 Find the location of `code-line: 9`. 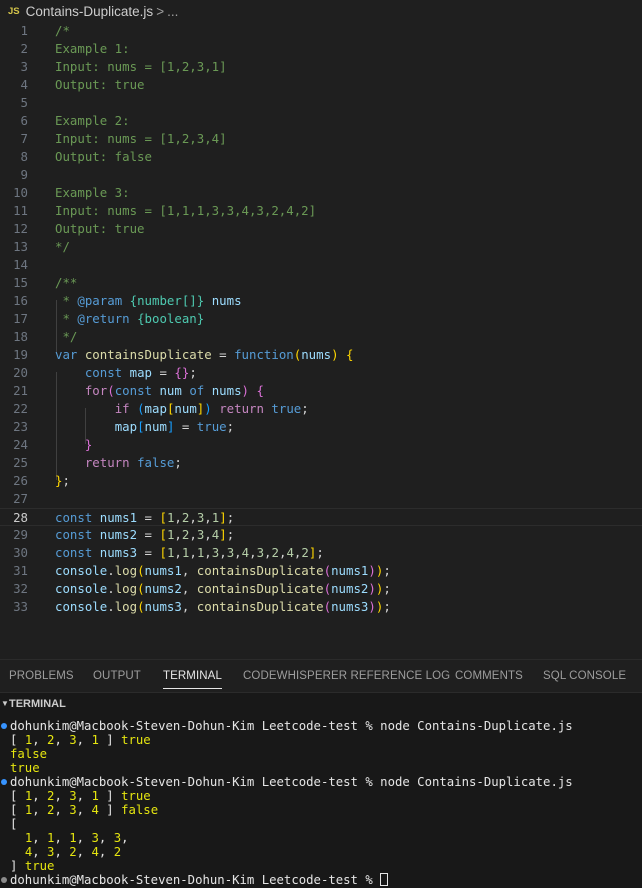

code-line: 9 is located at coordinates (321, 175).